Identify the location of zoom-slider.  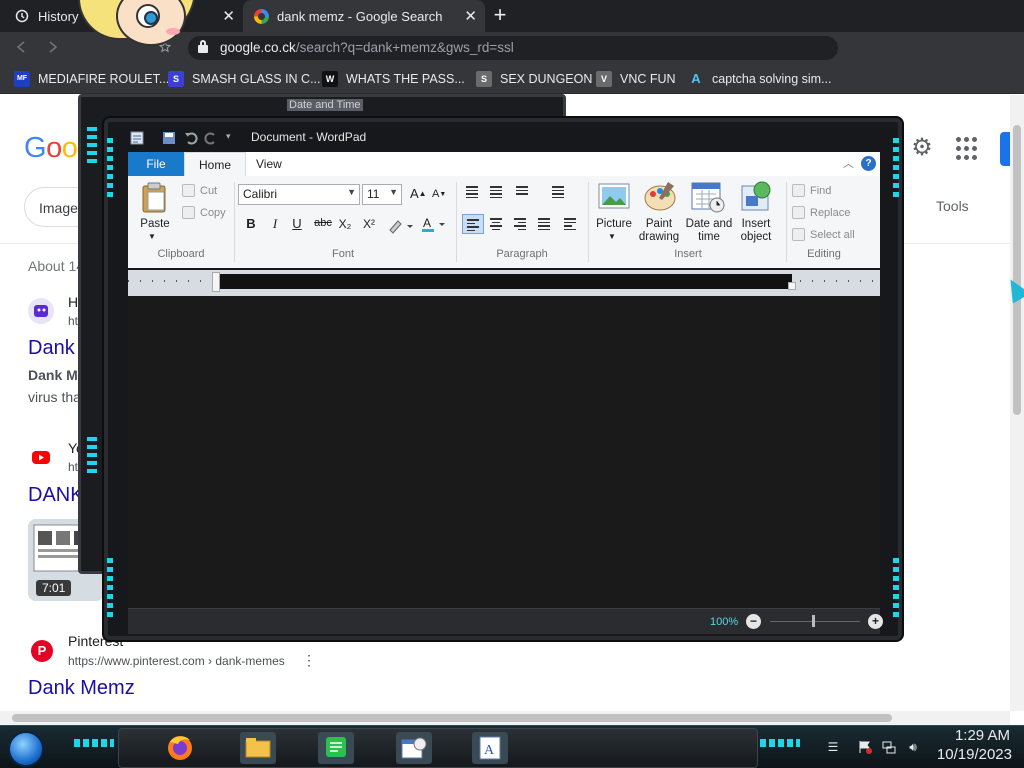
(815, 621).